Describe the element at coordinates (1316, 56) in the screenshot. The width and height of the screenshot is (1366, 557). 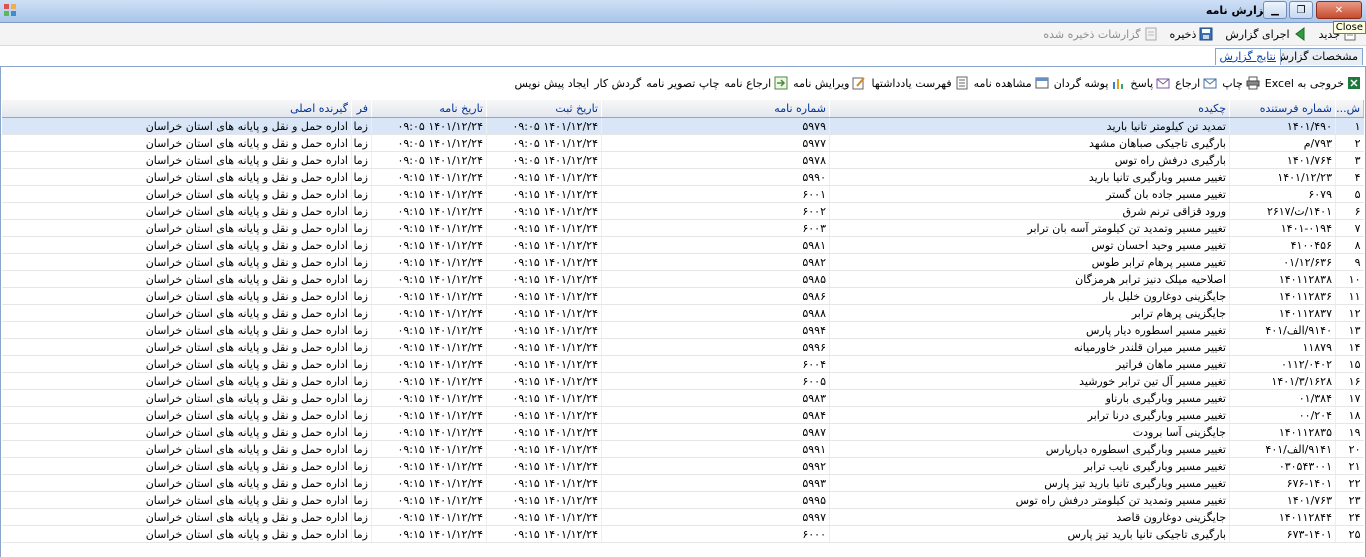
I see `tab-report-spec: مشخصات گزارش` at that location.